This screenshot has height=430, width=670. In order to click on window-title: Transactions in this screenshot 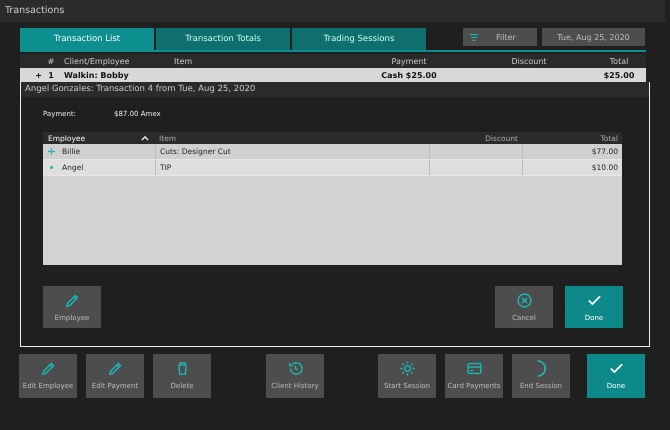, I will do `click(332, 11)`.